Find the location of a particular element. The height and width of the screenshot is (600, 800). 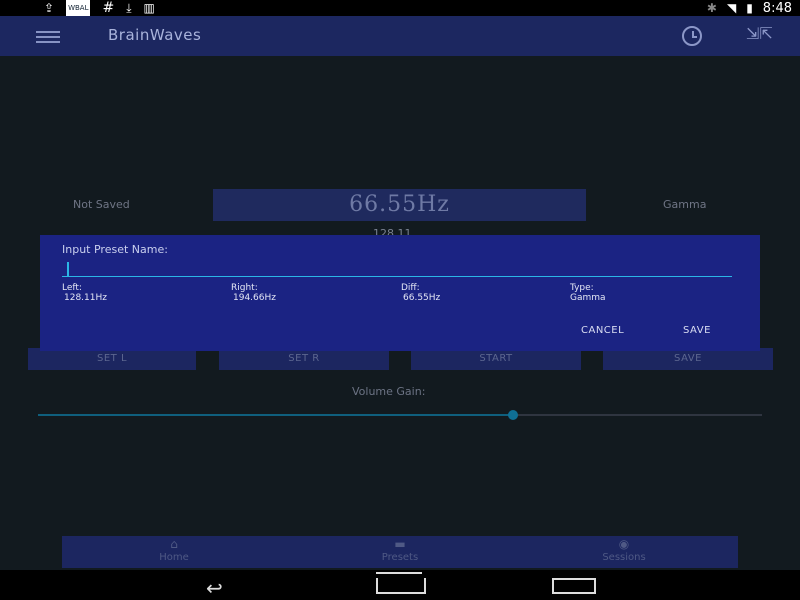

barcode-icon: ▥ is located at coordinates (149, 8).